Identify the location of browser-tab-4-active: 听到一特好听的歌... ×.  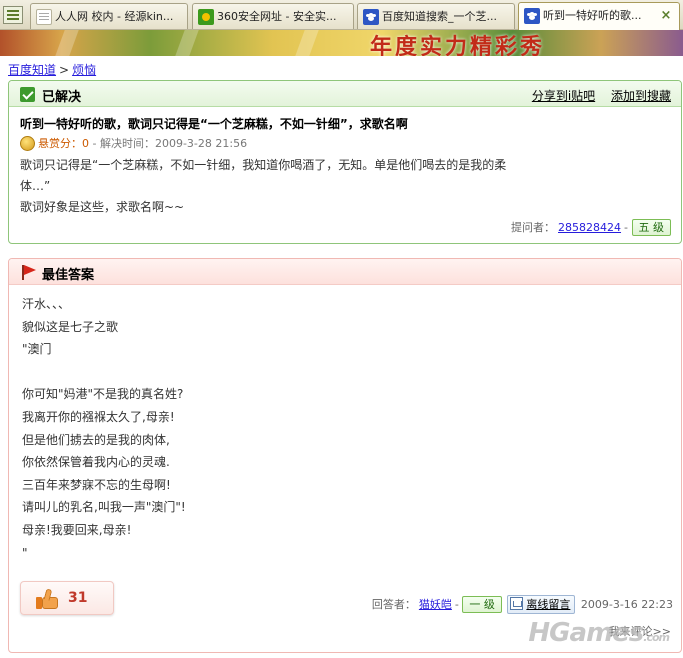
(599, 16).